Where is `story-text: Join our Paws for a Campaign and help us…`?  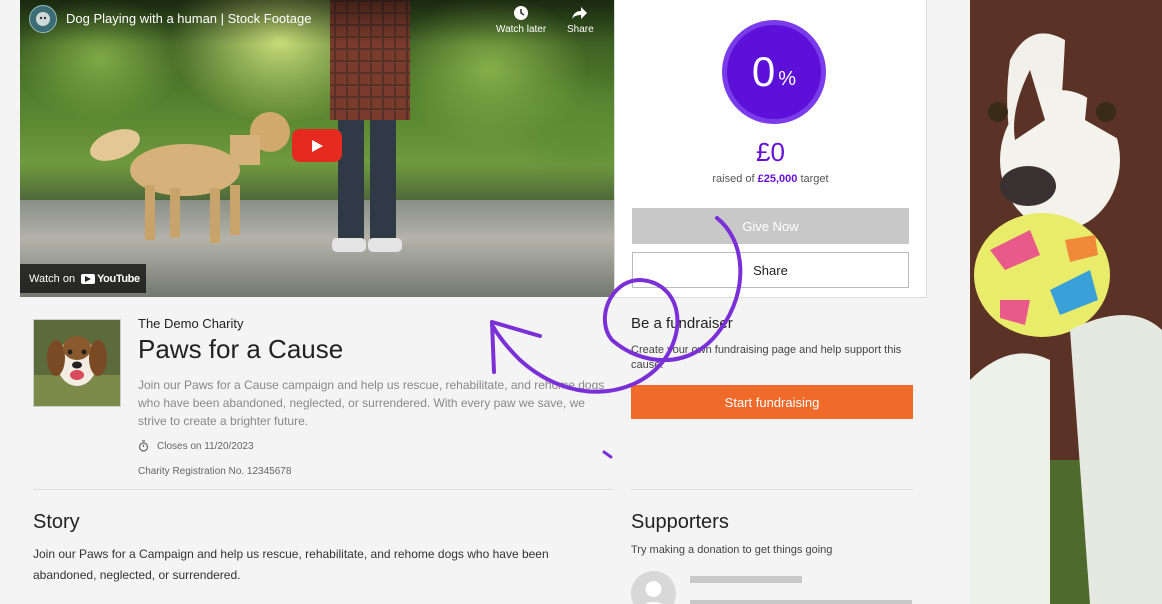 story-text: Join our Paws for a Campaign and help us… is located at coordinates (291, 564).